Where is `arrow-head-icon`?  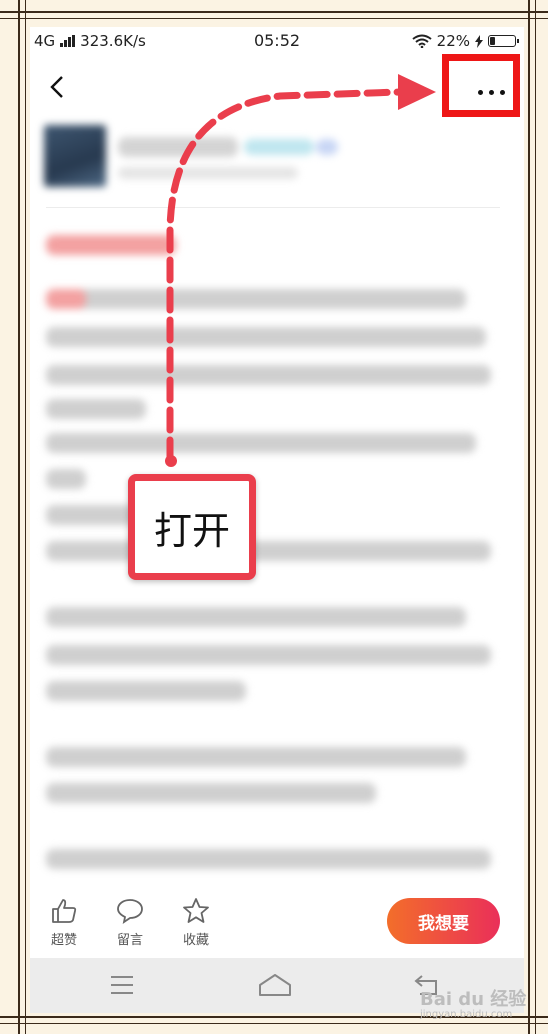 arrow-head-icon is located at coordinates (417, 92).